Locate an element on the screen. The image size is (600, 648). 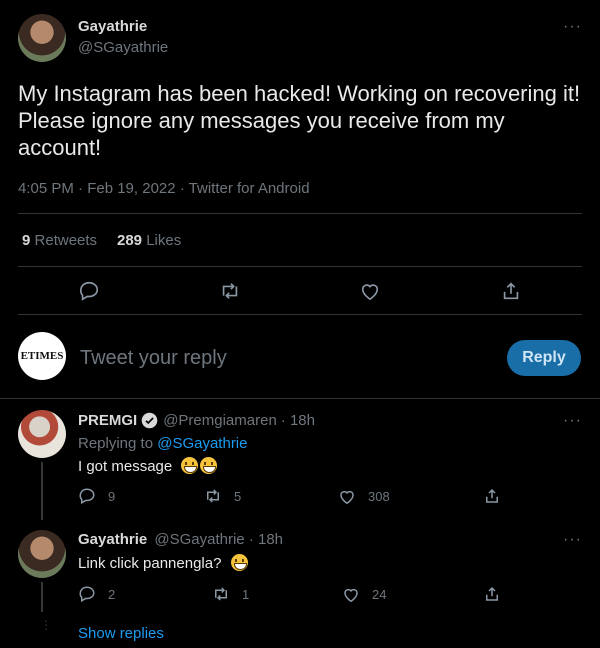
reply-action: 2 is located at coordinates (96, 594).